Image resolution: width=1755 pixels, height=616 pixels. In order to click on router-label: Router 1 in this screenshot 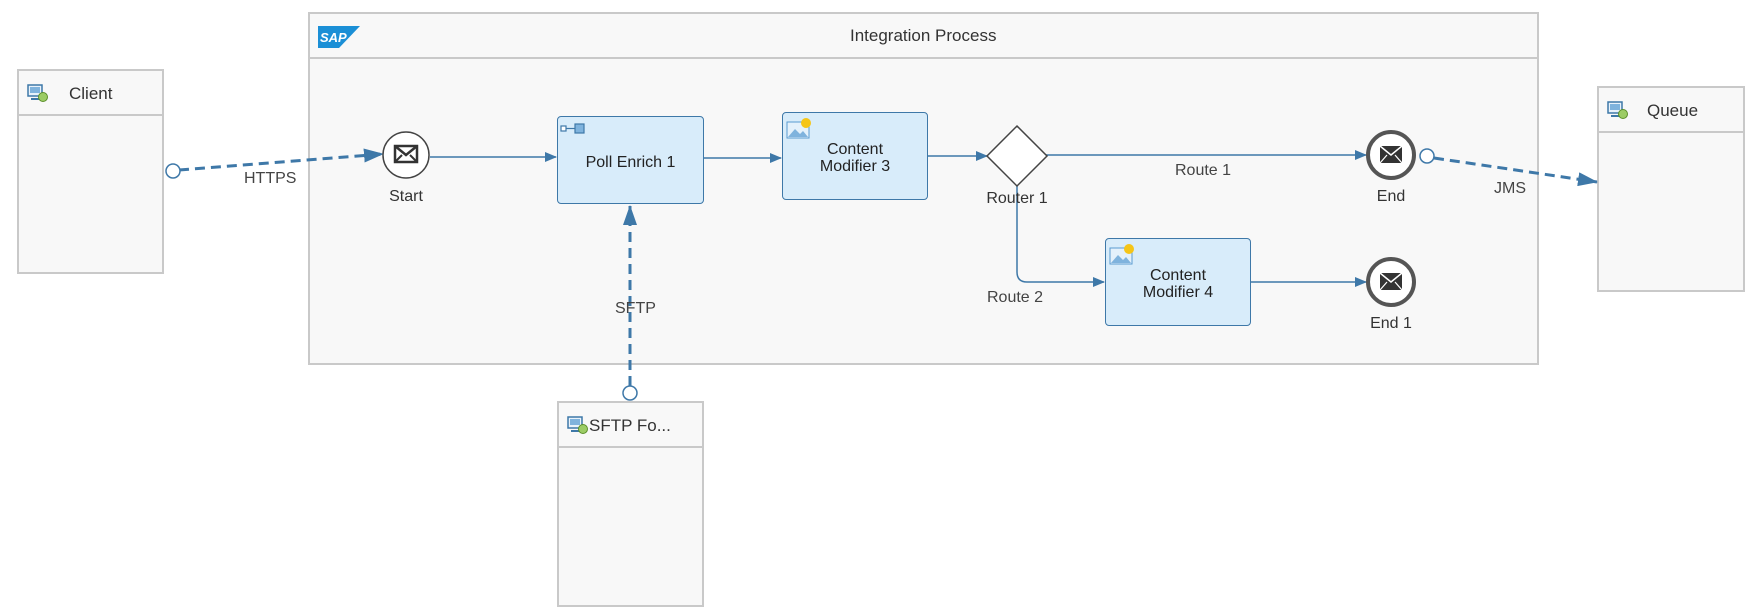, I will do `click(1017, 198)`.